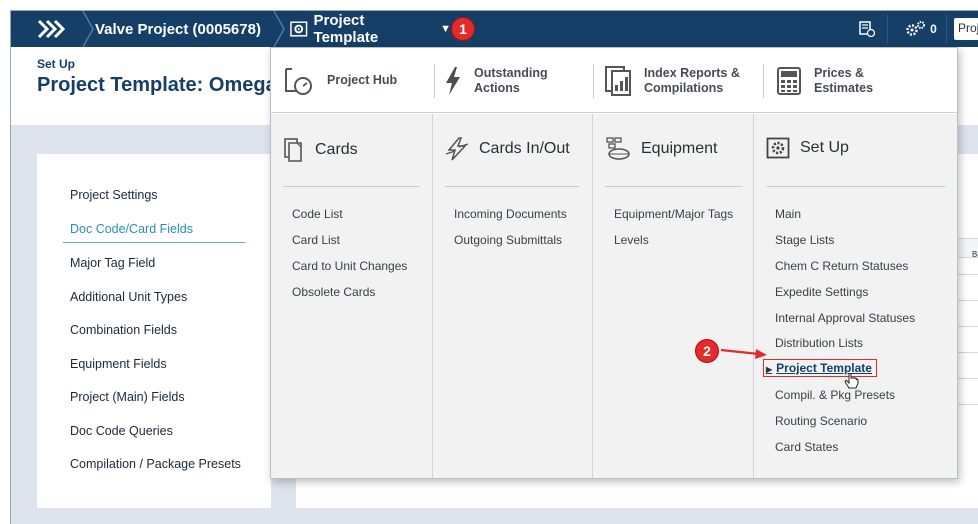 The height and width of the screenshot is (524, 978). What do you see at coordinates (524, 148) in the screenshot?
I see `column-cards-in-out-title: Cards In/Out` at bounding box center [524, 148].